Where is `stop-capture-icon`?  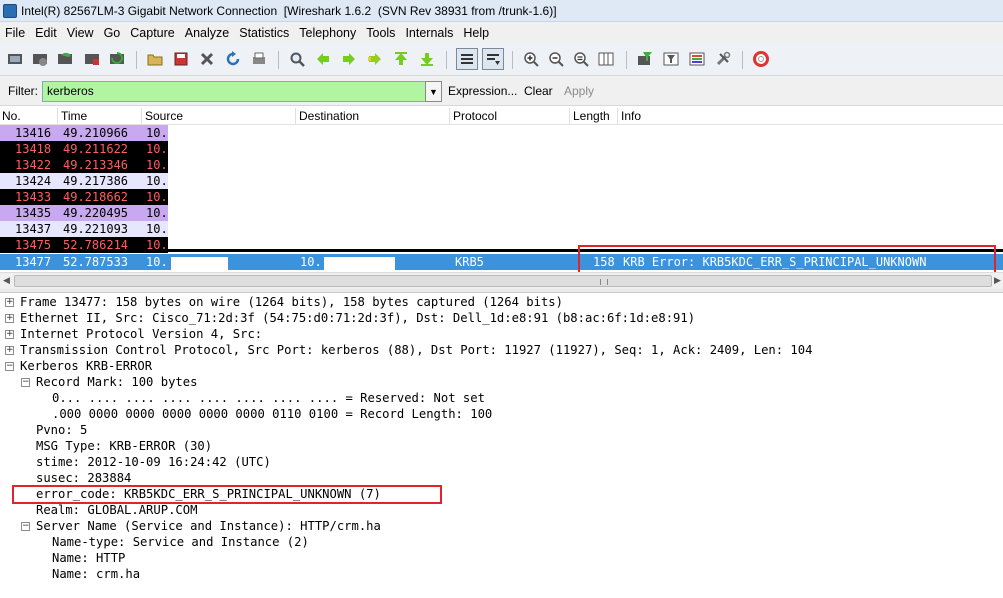 stop-capture-icon is located at coordinates (92, 59).